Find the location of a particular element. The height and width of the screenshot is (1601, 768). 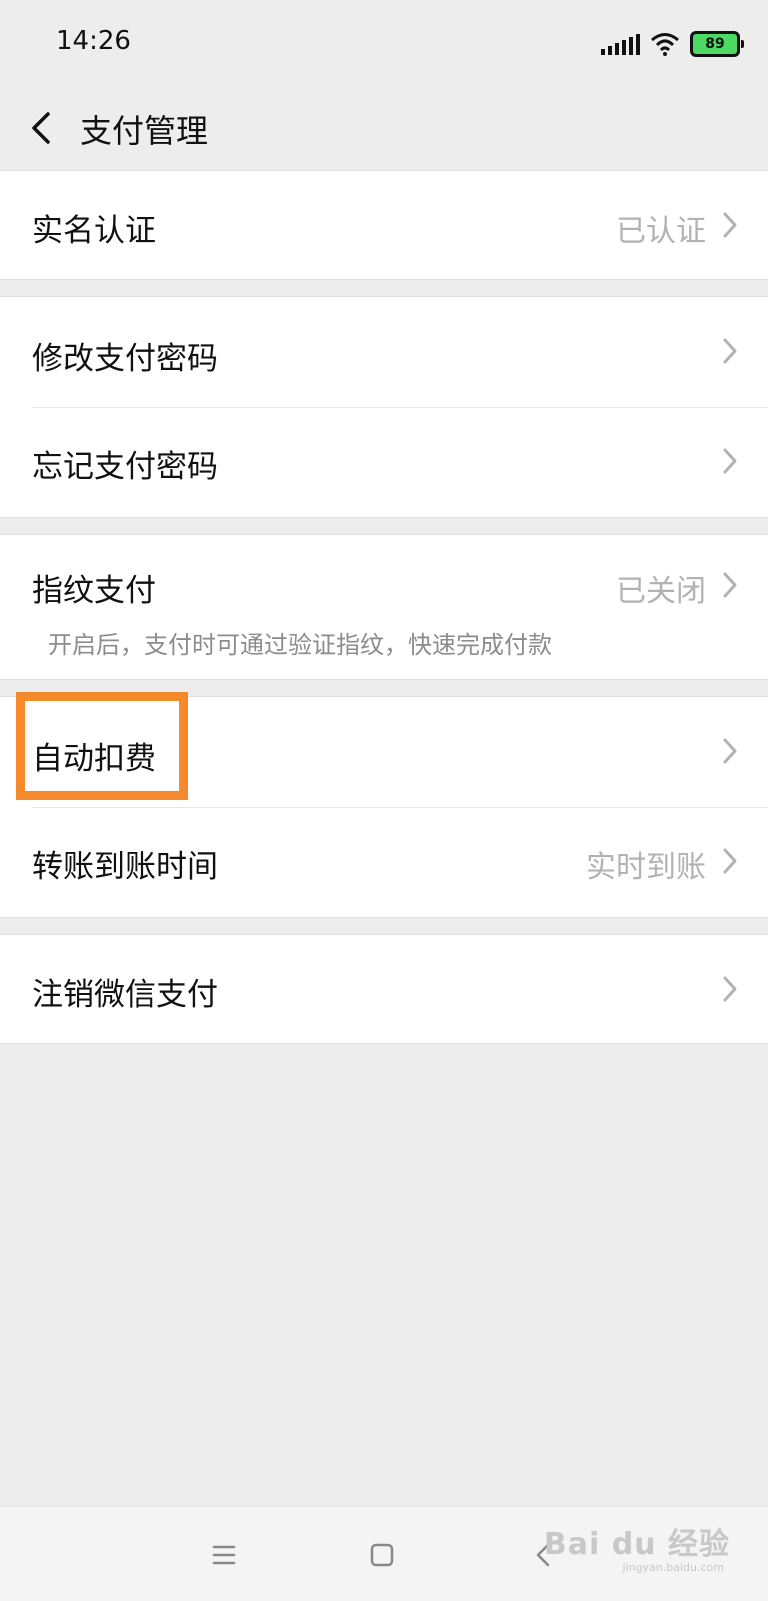

watermark: Bai du 经验 is located at coordinates (636, 1544).